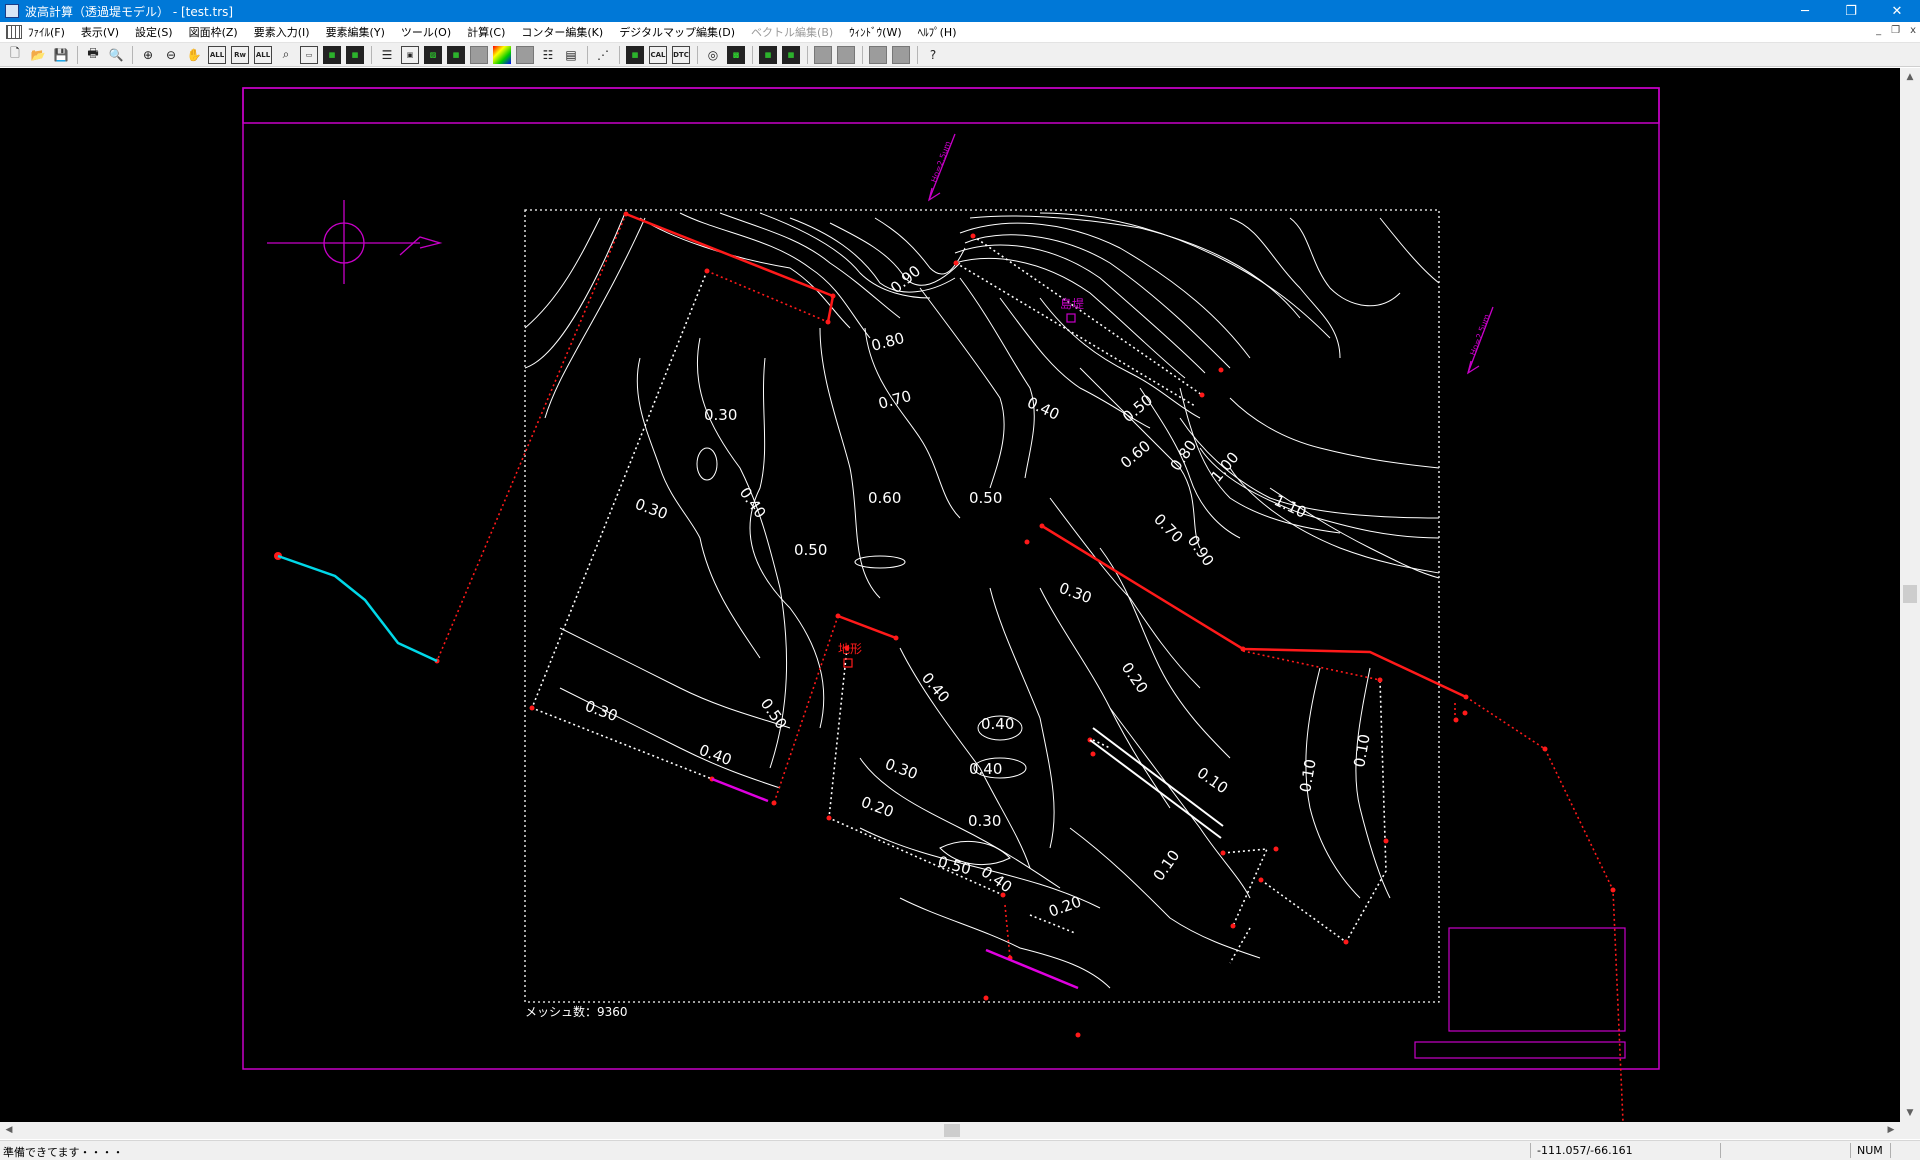  What do you see at coordinates (286, 55) in the screenshot?
I see `zoom-window-icon: ⌕` at bounding box center [286, 55].